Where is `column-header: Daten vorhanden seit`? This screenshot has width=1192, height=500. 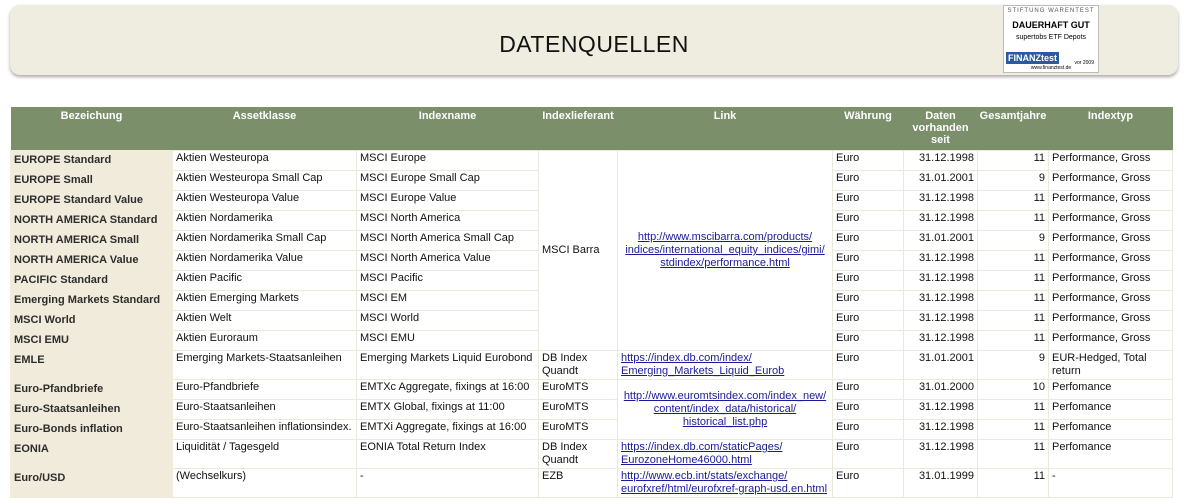
column-header: Daten vorhanden seit is located at coordinates (940, 129).